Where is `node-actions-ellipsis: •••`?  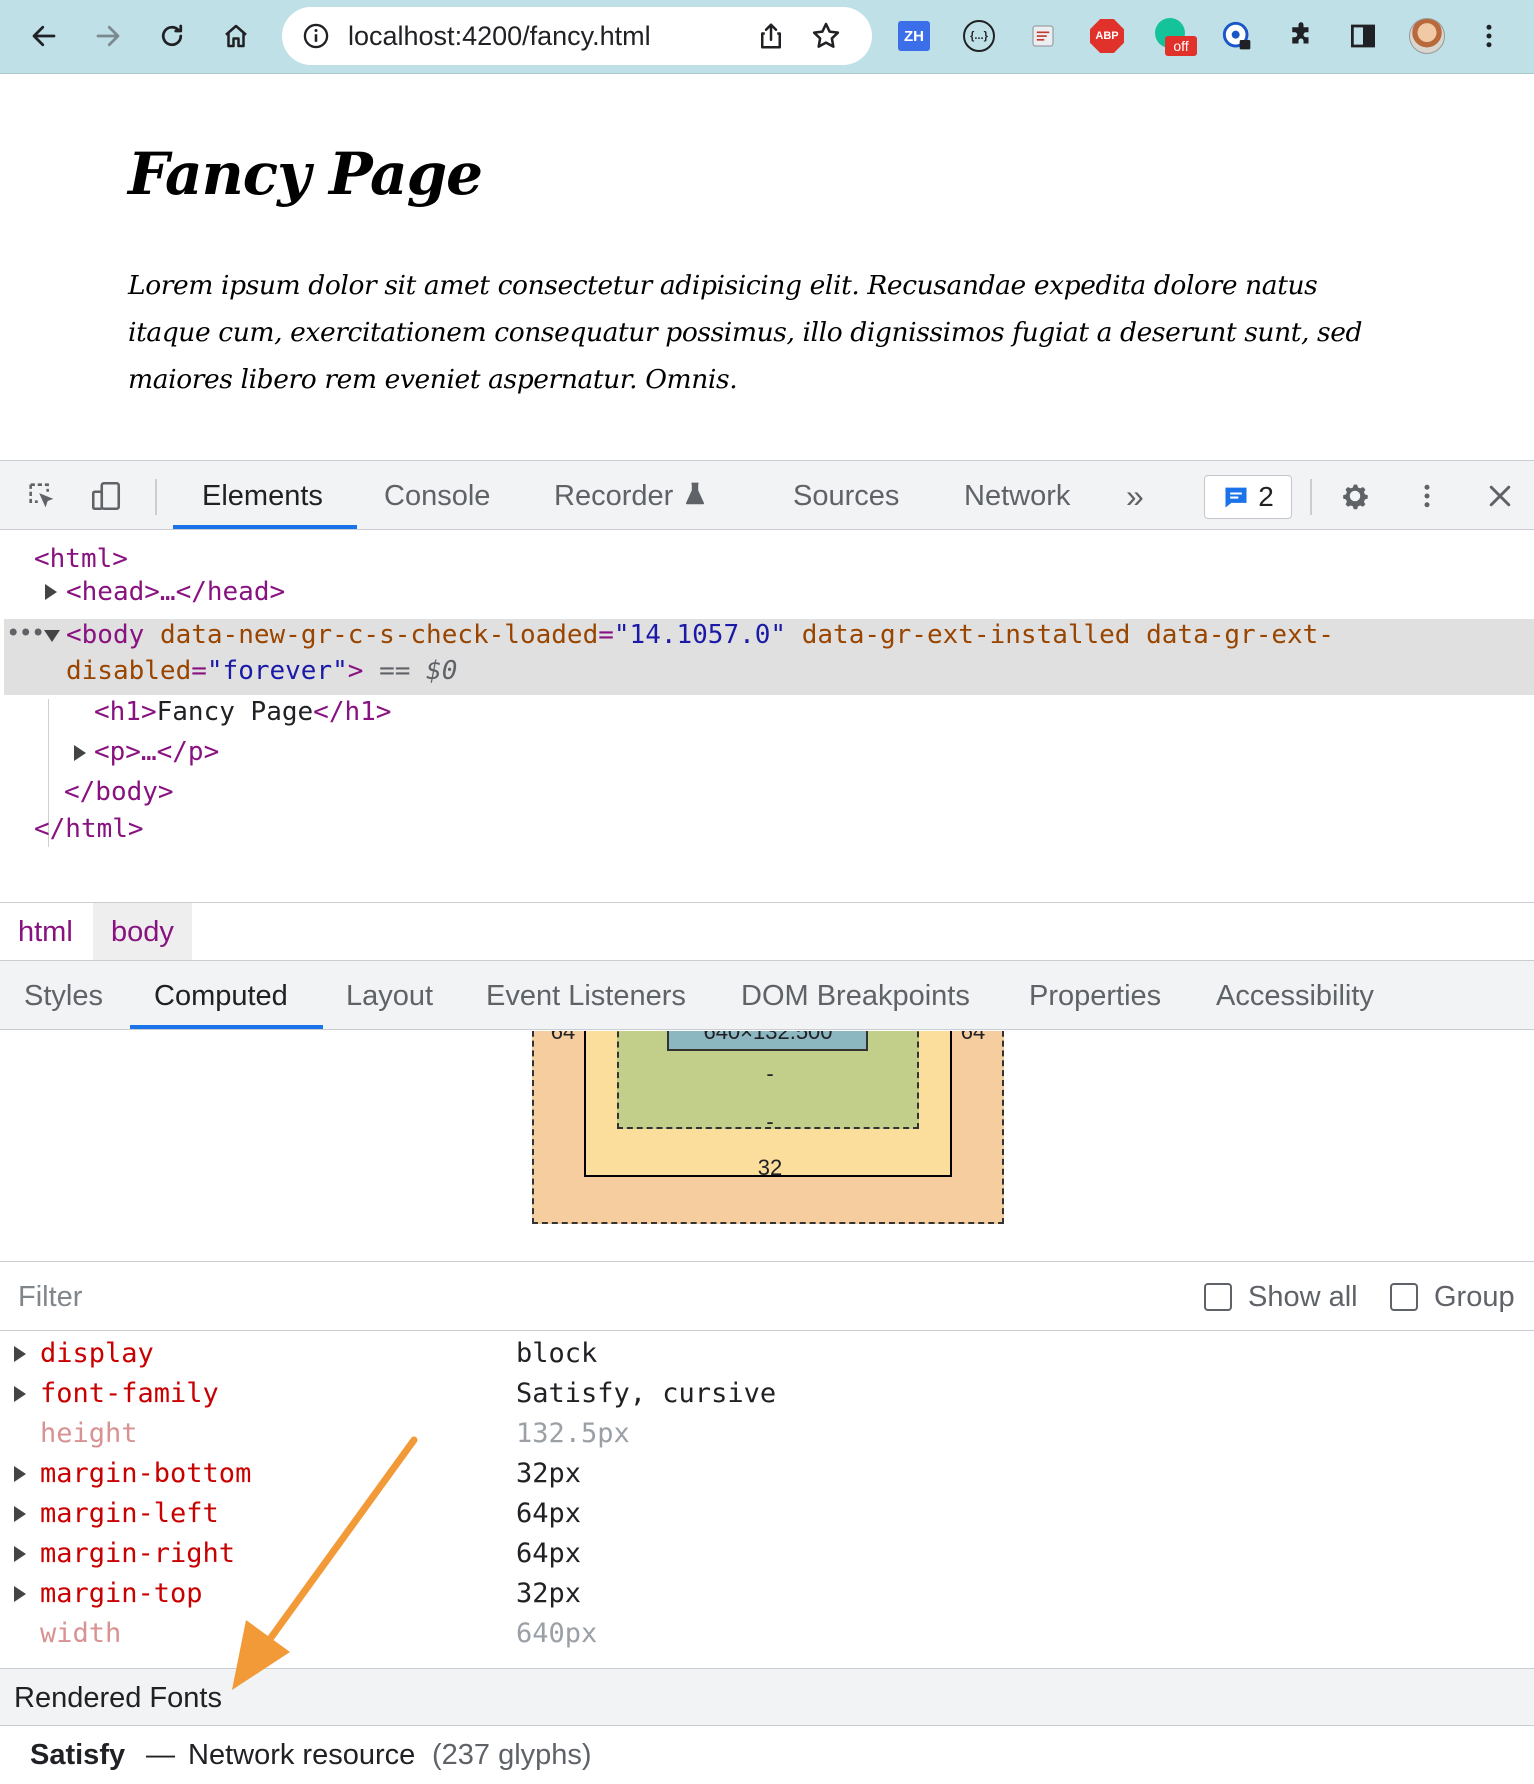
node-actions-ellipsis: ••• is located at coordinates (25, 633).